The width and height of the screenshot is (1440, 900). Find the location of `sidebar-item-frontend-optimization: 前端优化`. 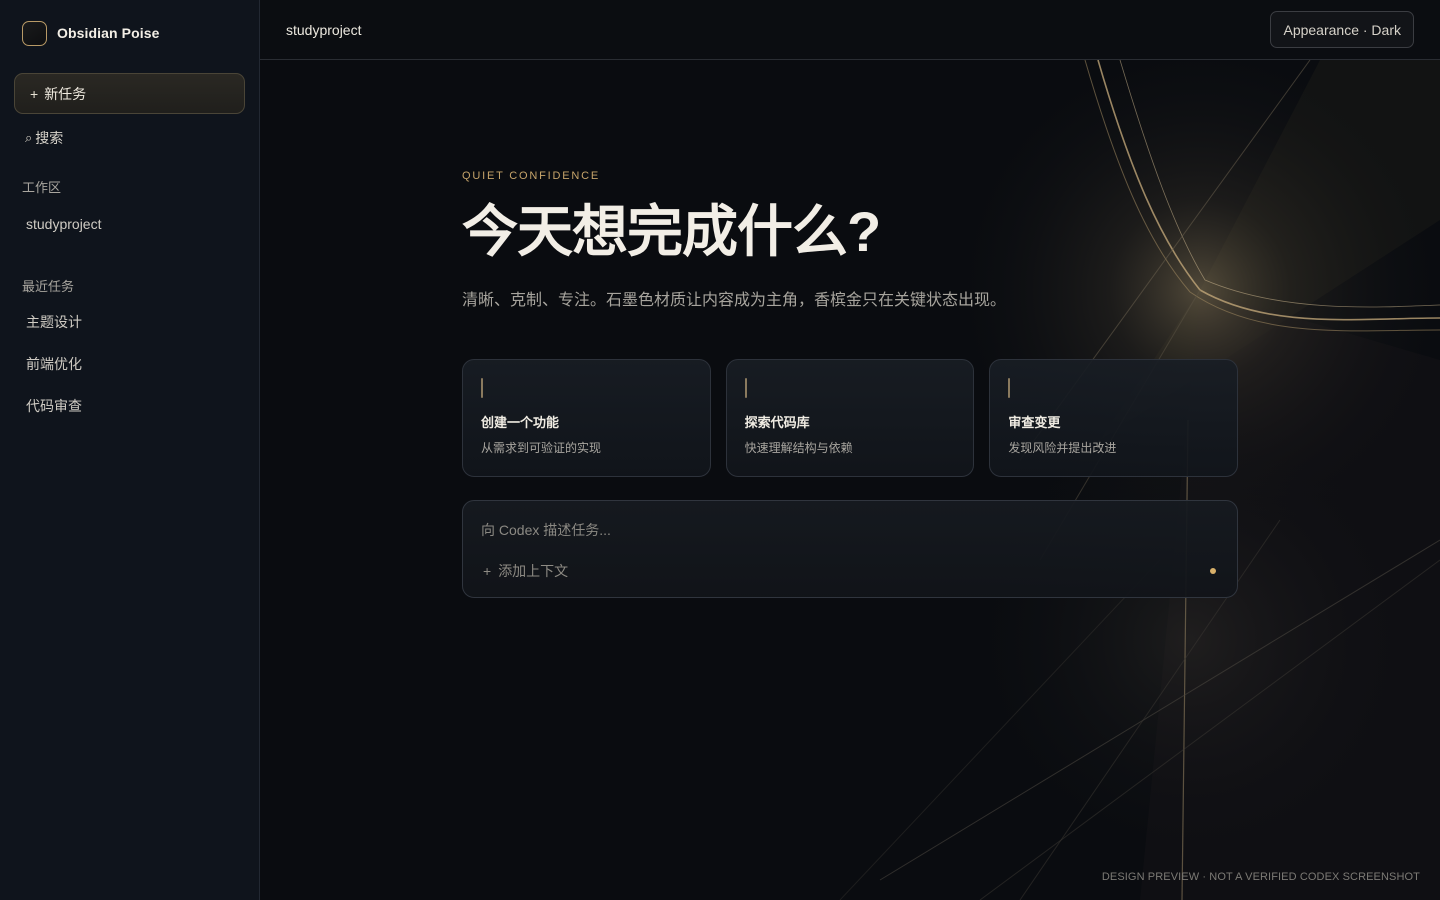

sidebar-item-frontend-optimization: 前端优化 is located at coordinates (129, 364).